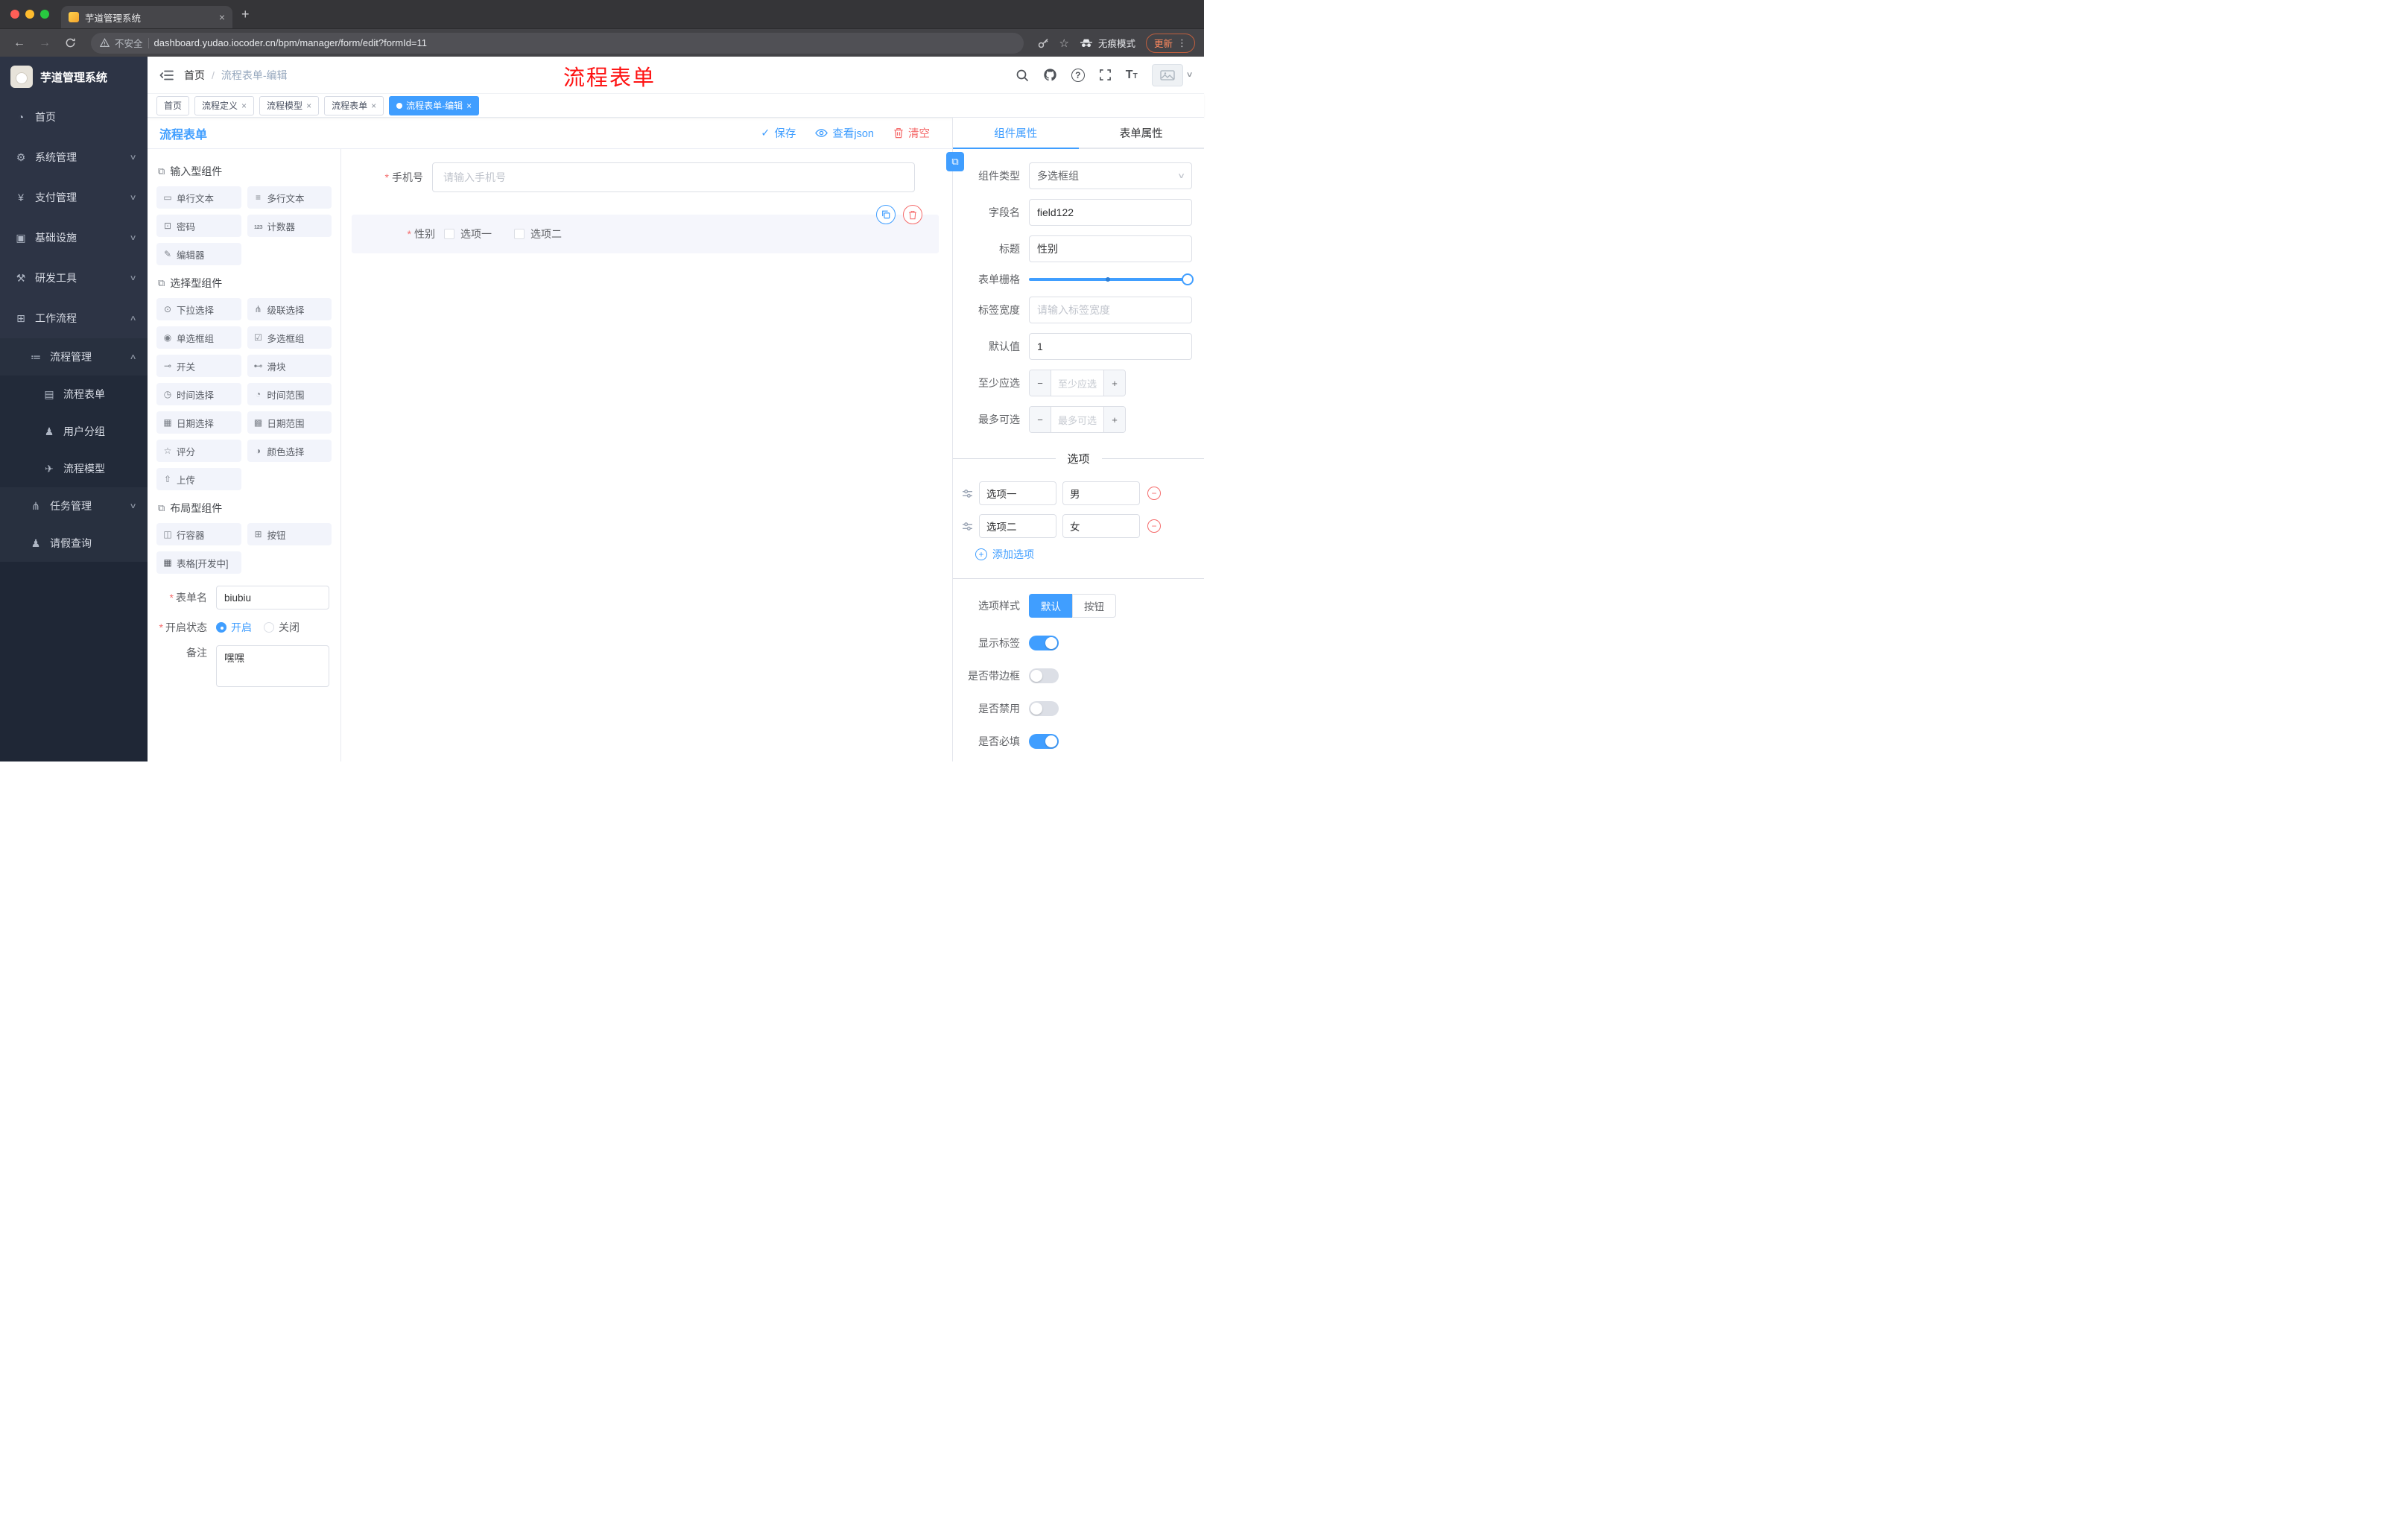 The image size is (2408, 1523). I want to click on form-canvas: 手机号 性别 选项一 选项二, so click(646, 456).